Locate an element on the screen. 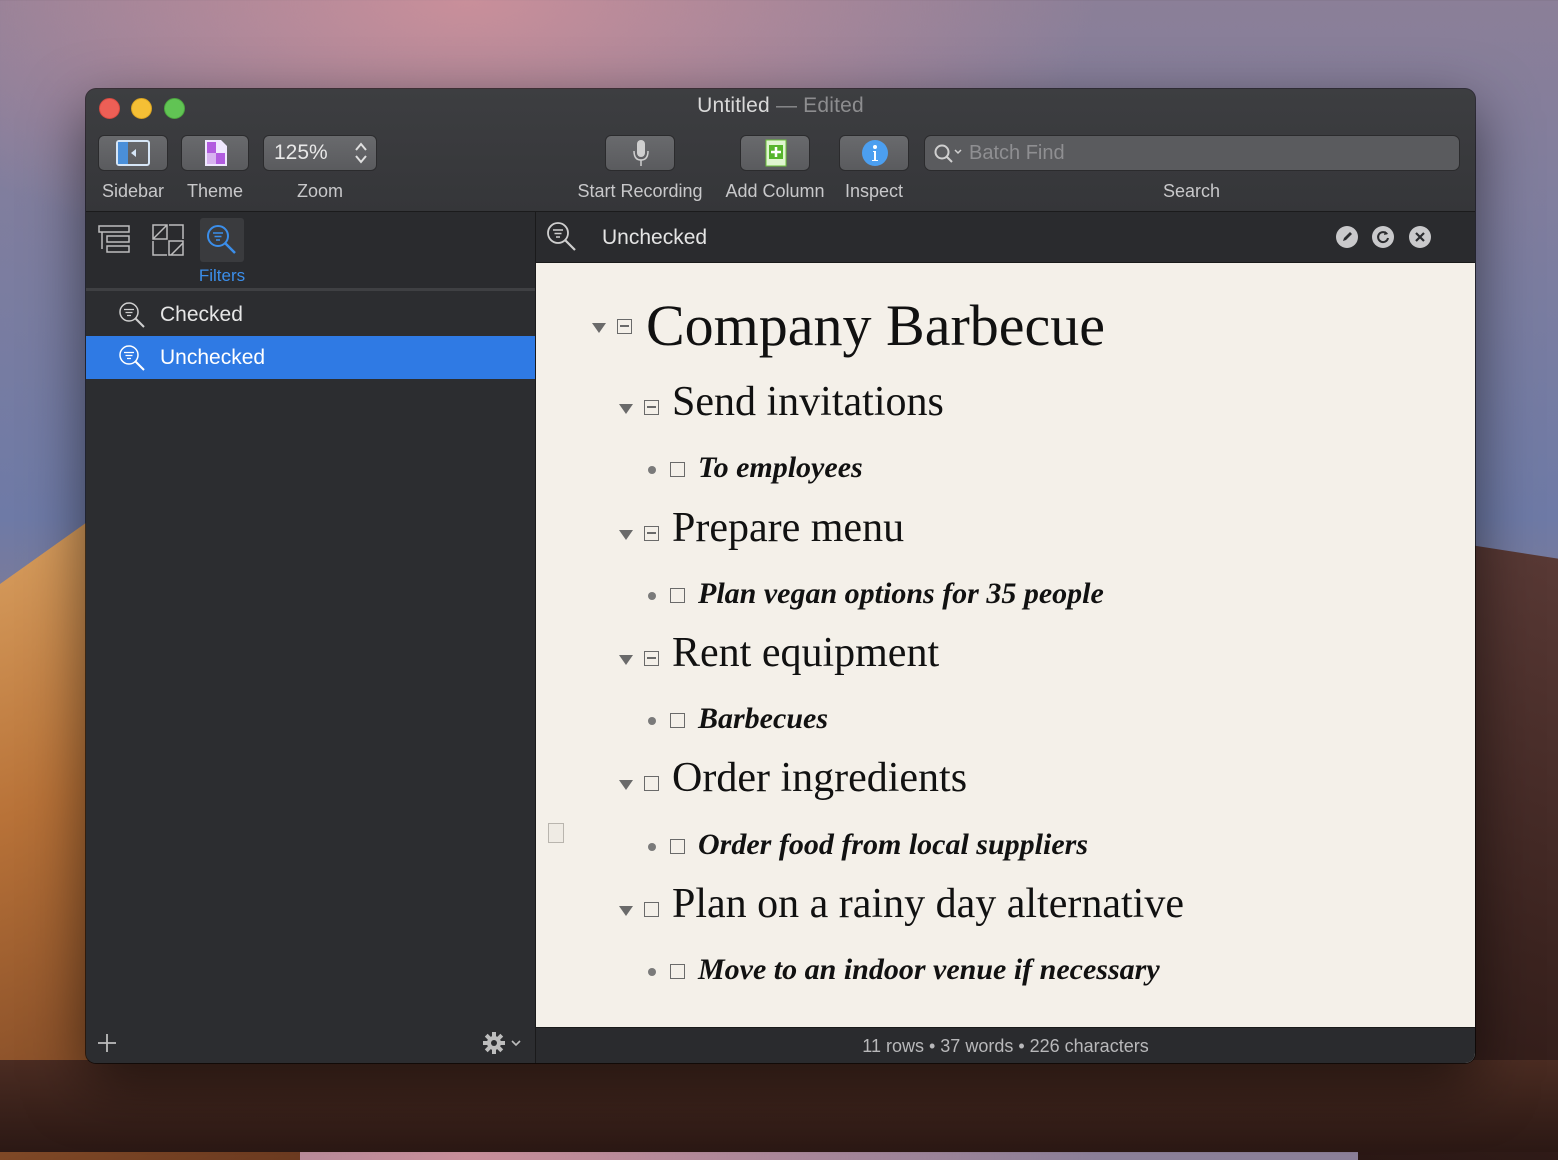 This screenshot has height=1160, width=1558. document-statistics: 11 rows • 37 words • 226 characters is located at coordinates (1005, 1046).